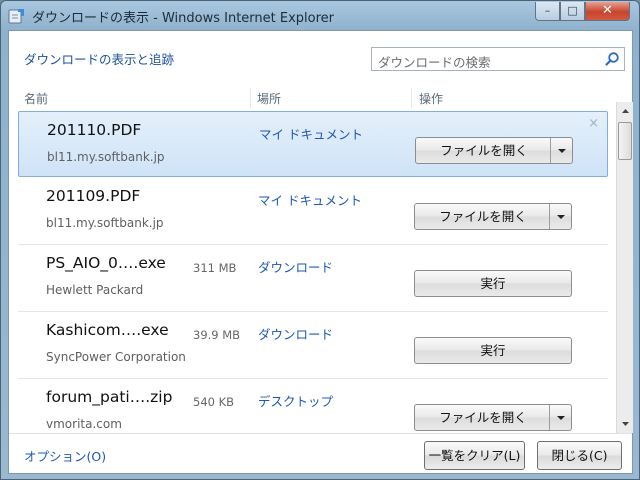  I want to click on column-header-location: 場所, so click(269, 98).